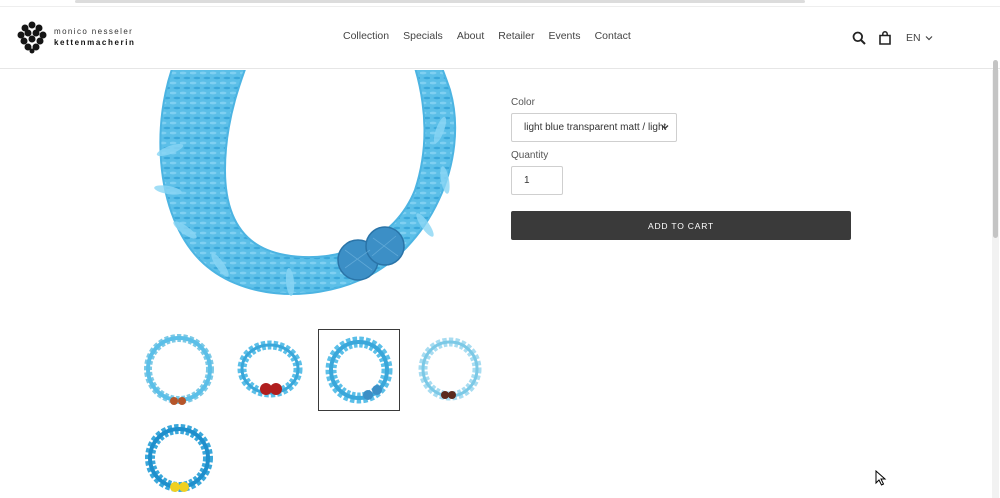  What do you see at coordinates (94, 31) in the screenshot?
I see `brand-name: monico nesseler` at bounding box center [94, 31].